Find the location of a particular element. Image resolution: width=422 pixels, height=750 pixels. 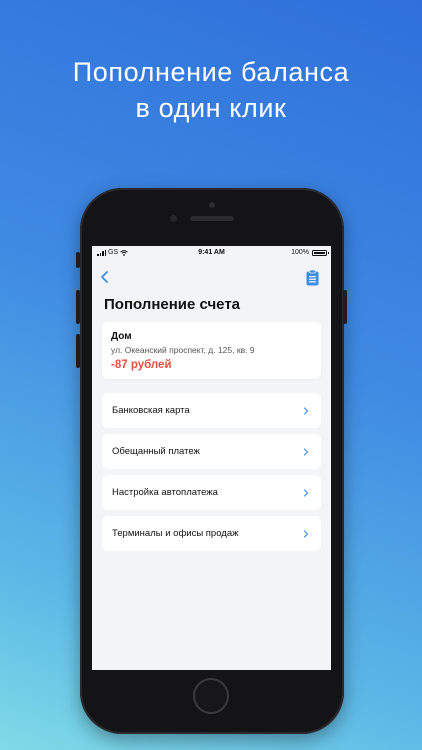

phone-home-button is located at coordinates (211, 696).